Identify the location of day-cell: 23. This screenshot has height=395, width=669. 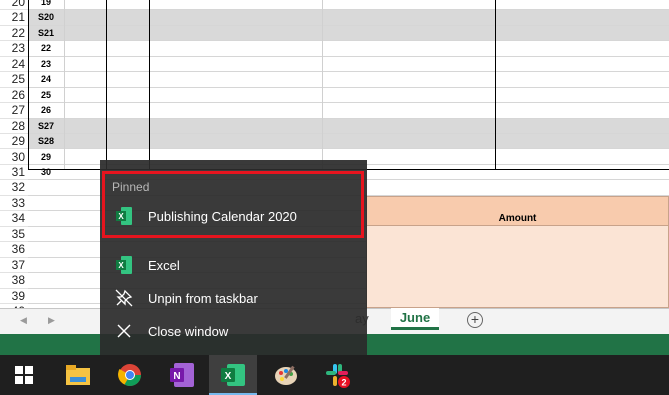
(46, 64).